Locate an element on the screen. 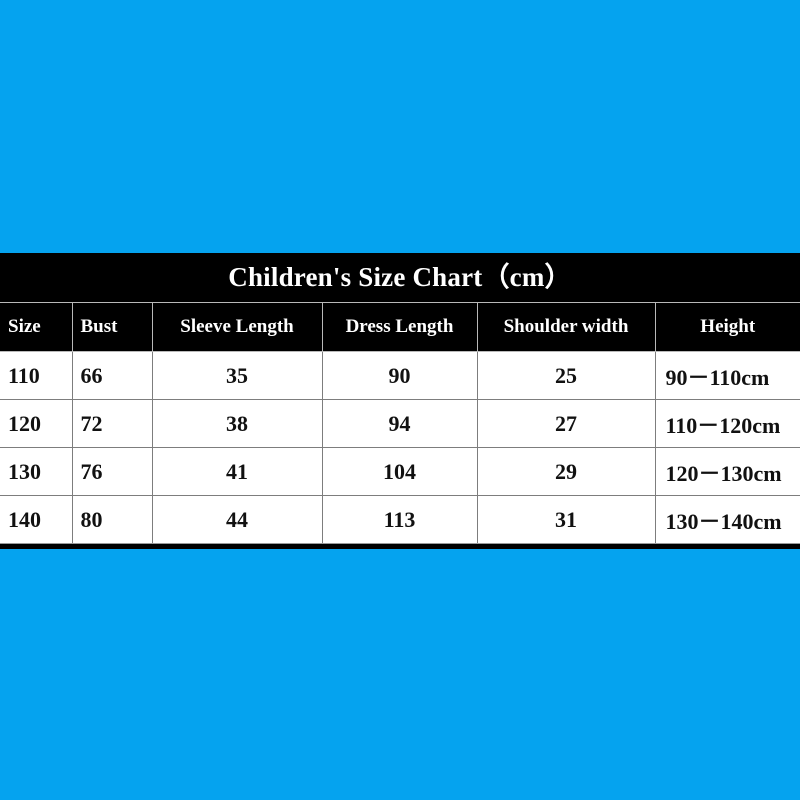 The width and height of the screenshot is (800, 800). cell-height: 110－120cm is located at coordinates (727, 423).